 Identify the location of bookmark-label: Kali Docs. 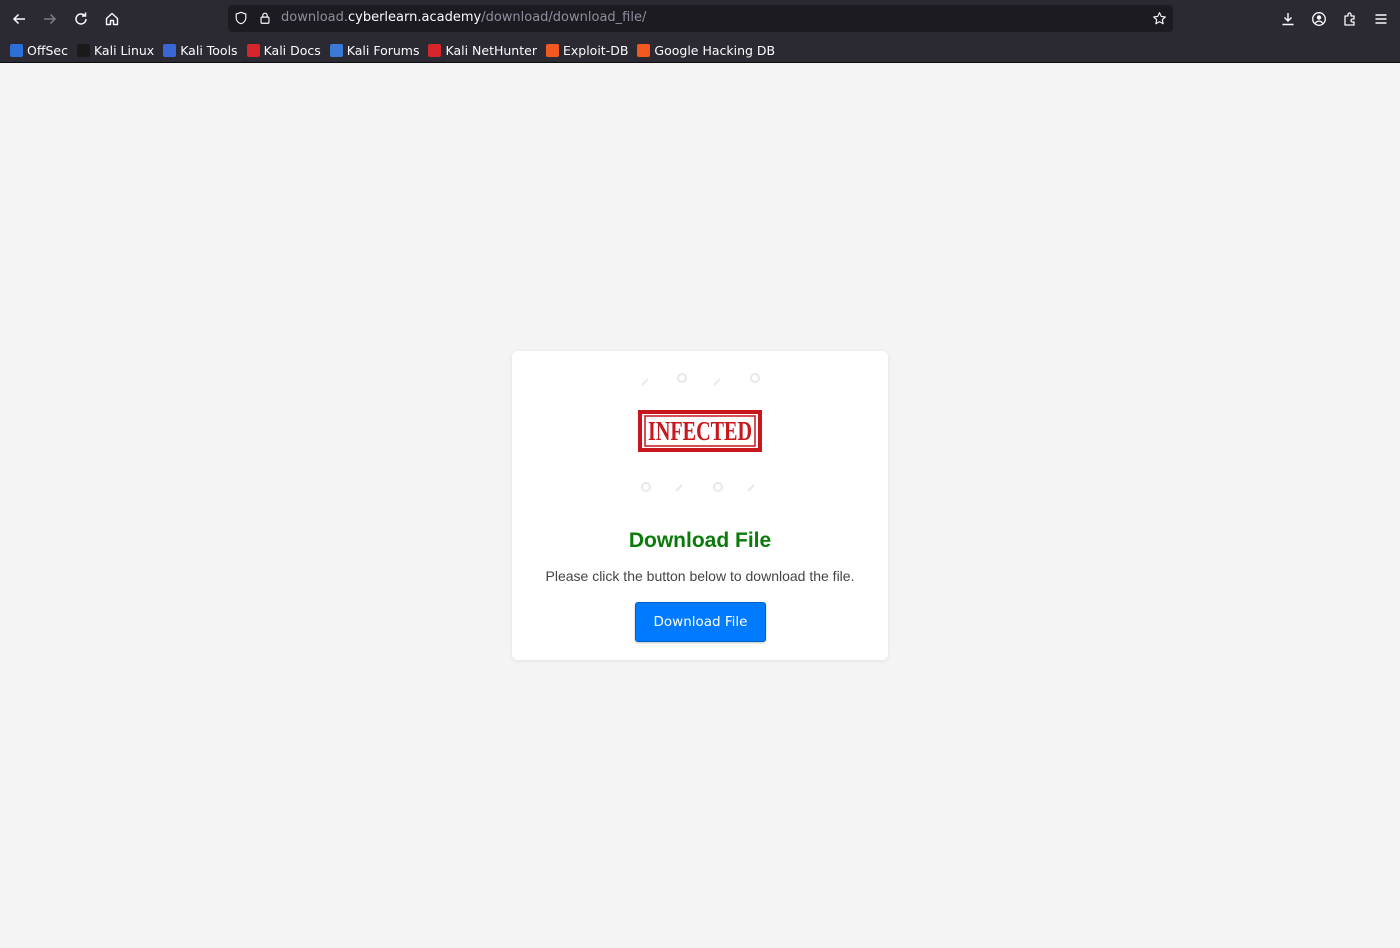
(292, 50).